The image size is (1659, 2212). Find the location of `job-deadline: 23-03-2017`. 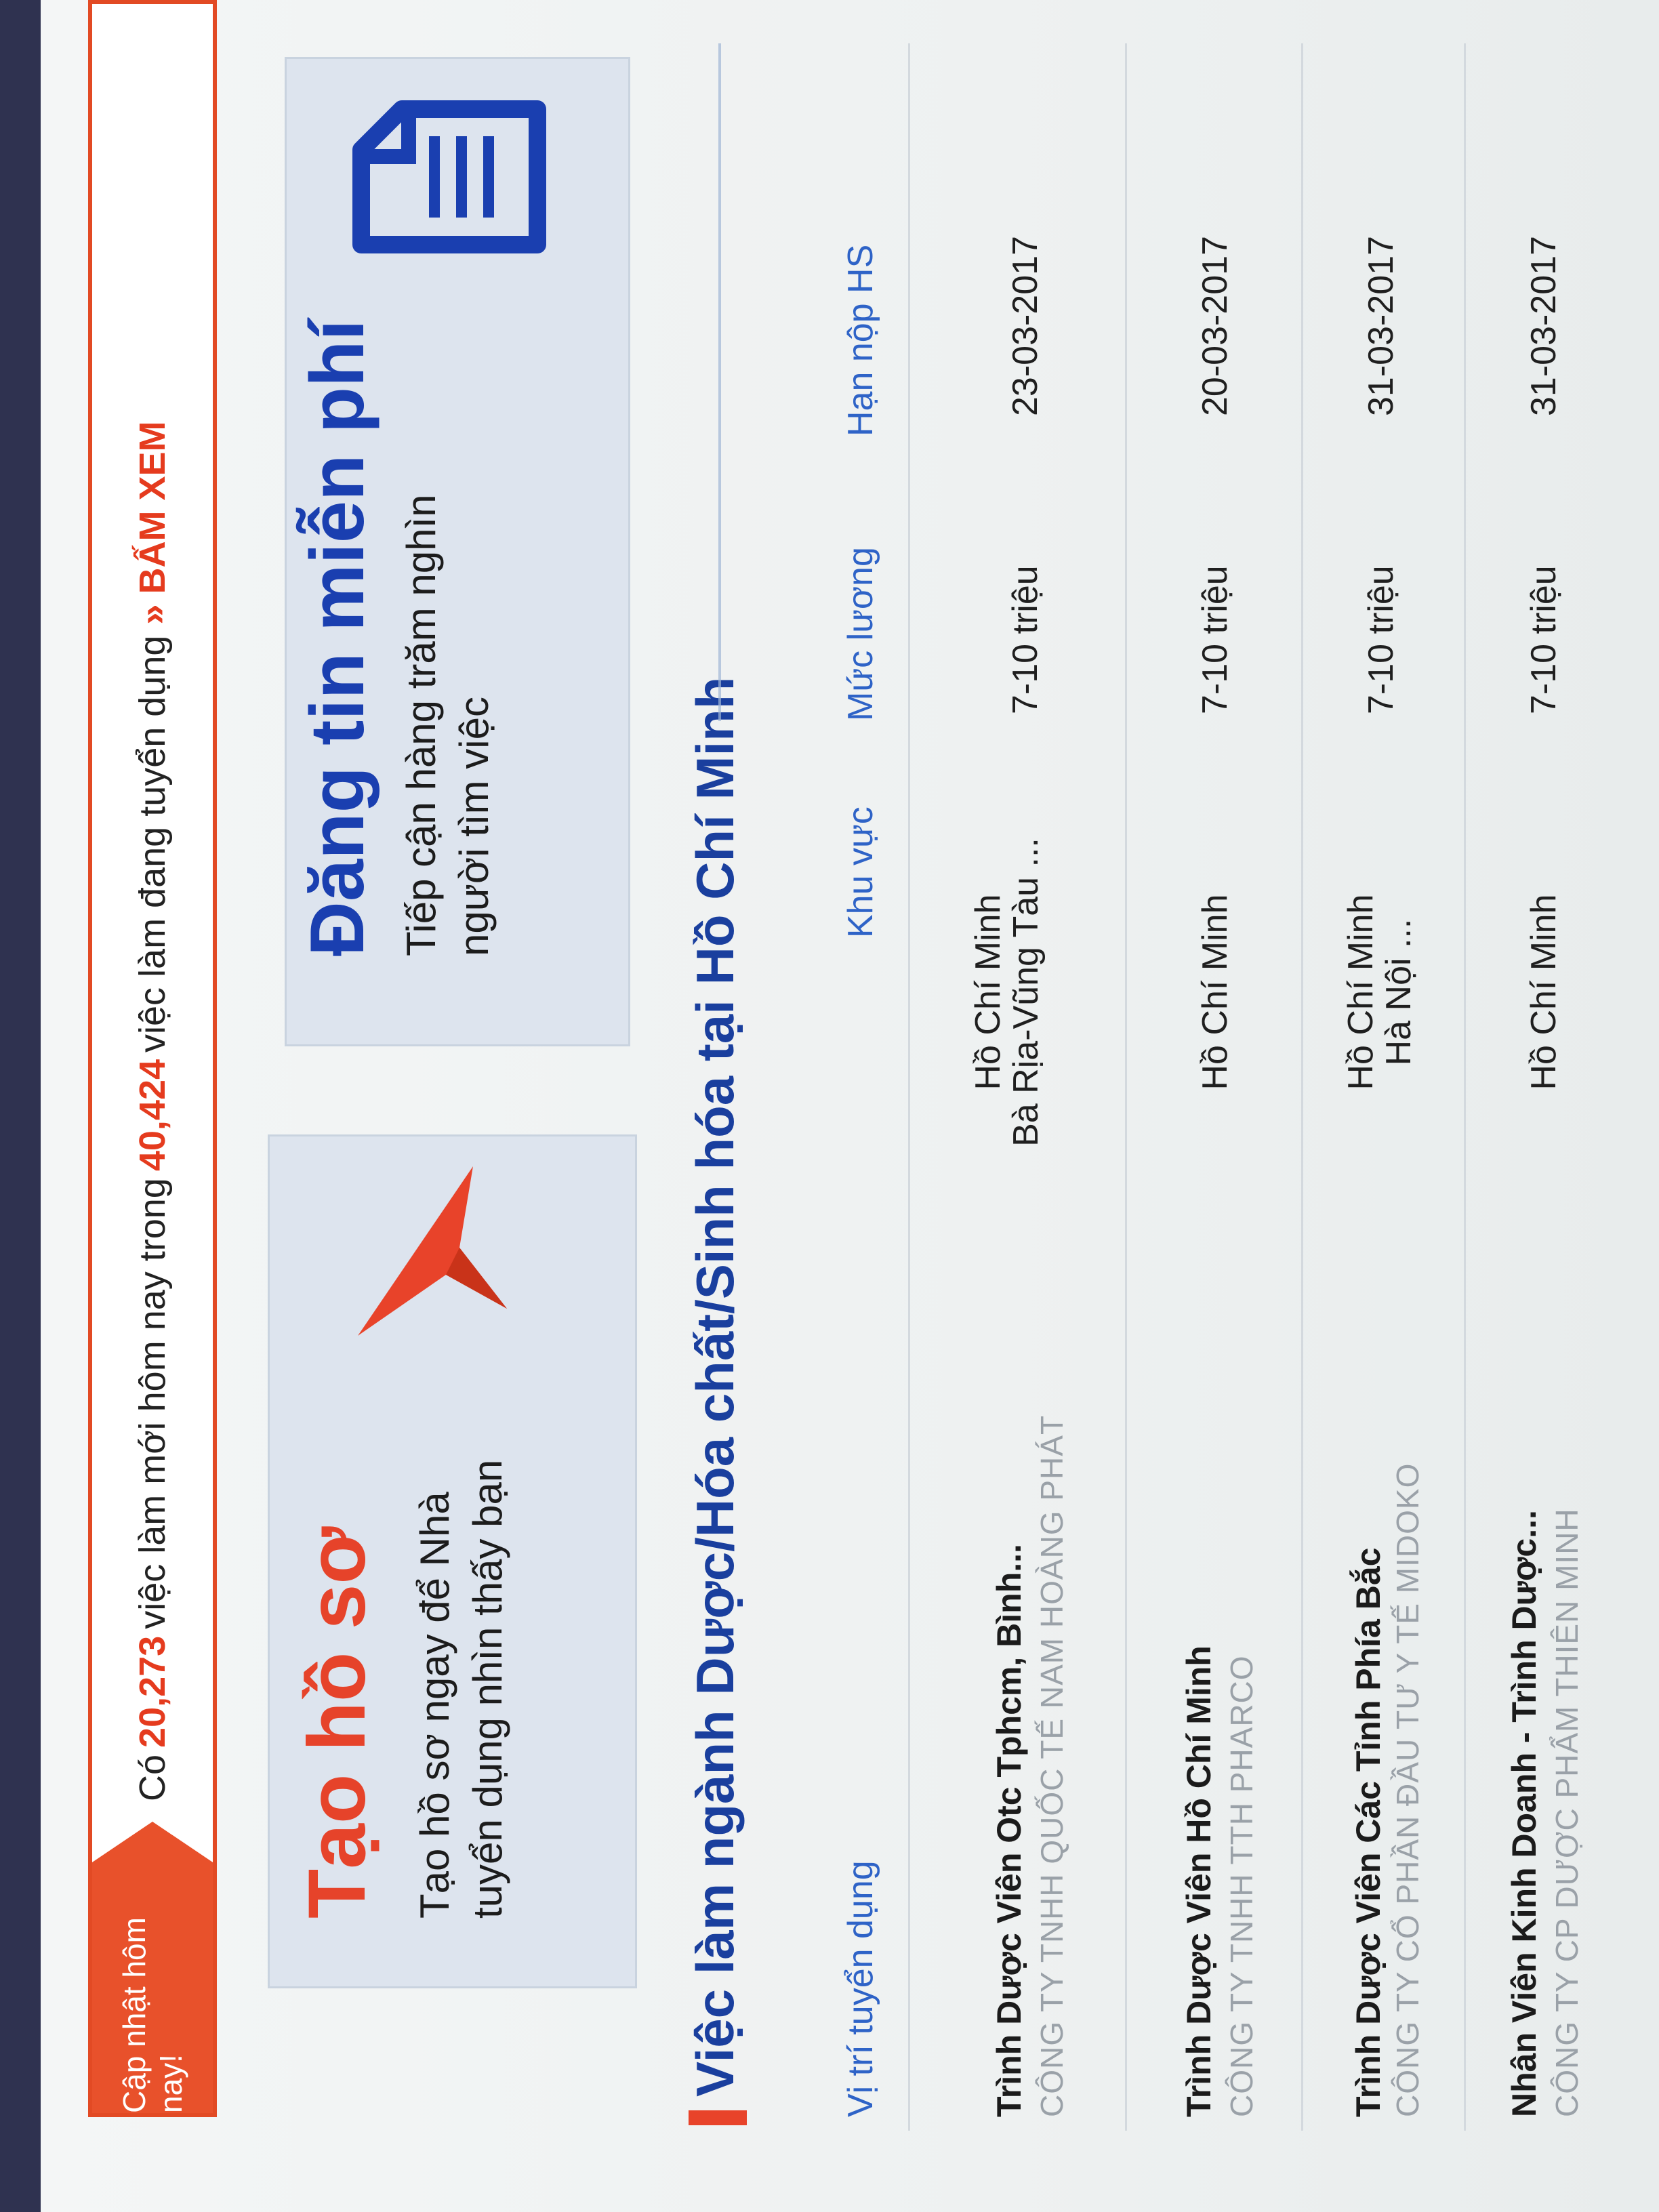

job-deadline: 23-03-2017 is located at coordinates (1025, 326).